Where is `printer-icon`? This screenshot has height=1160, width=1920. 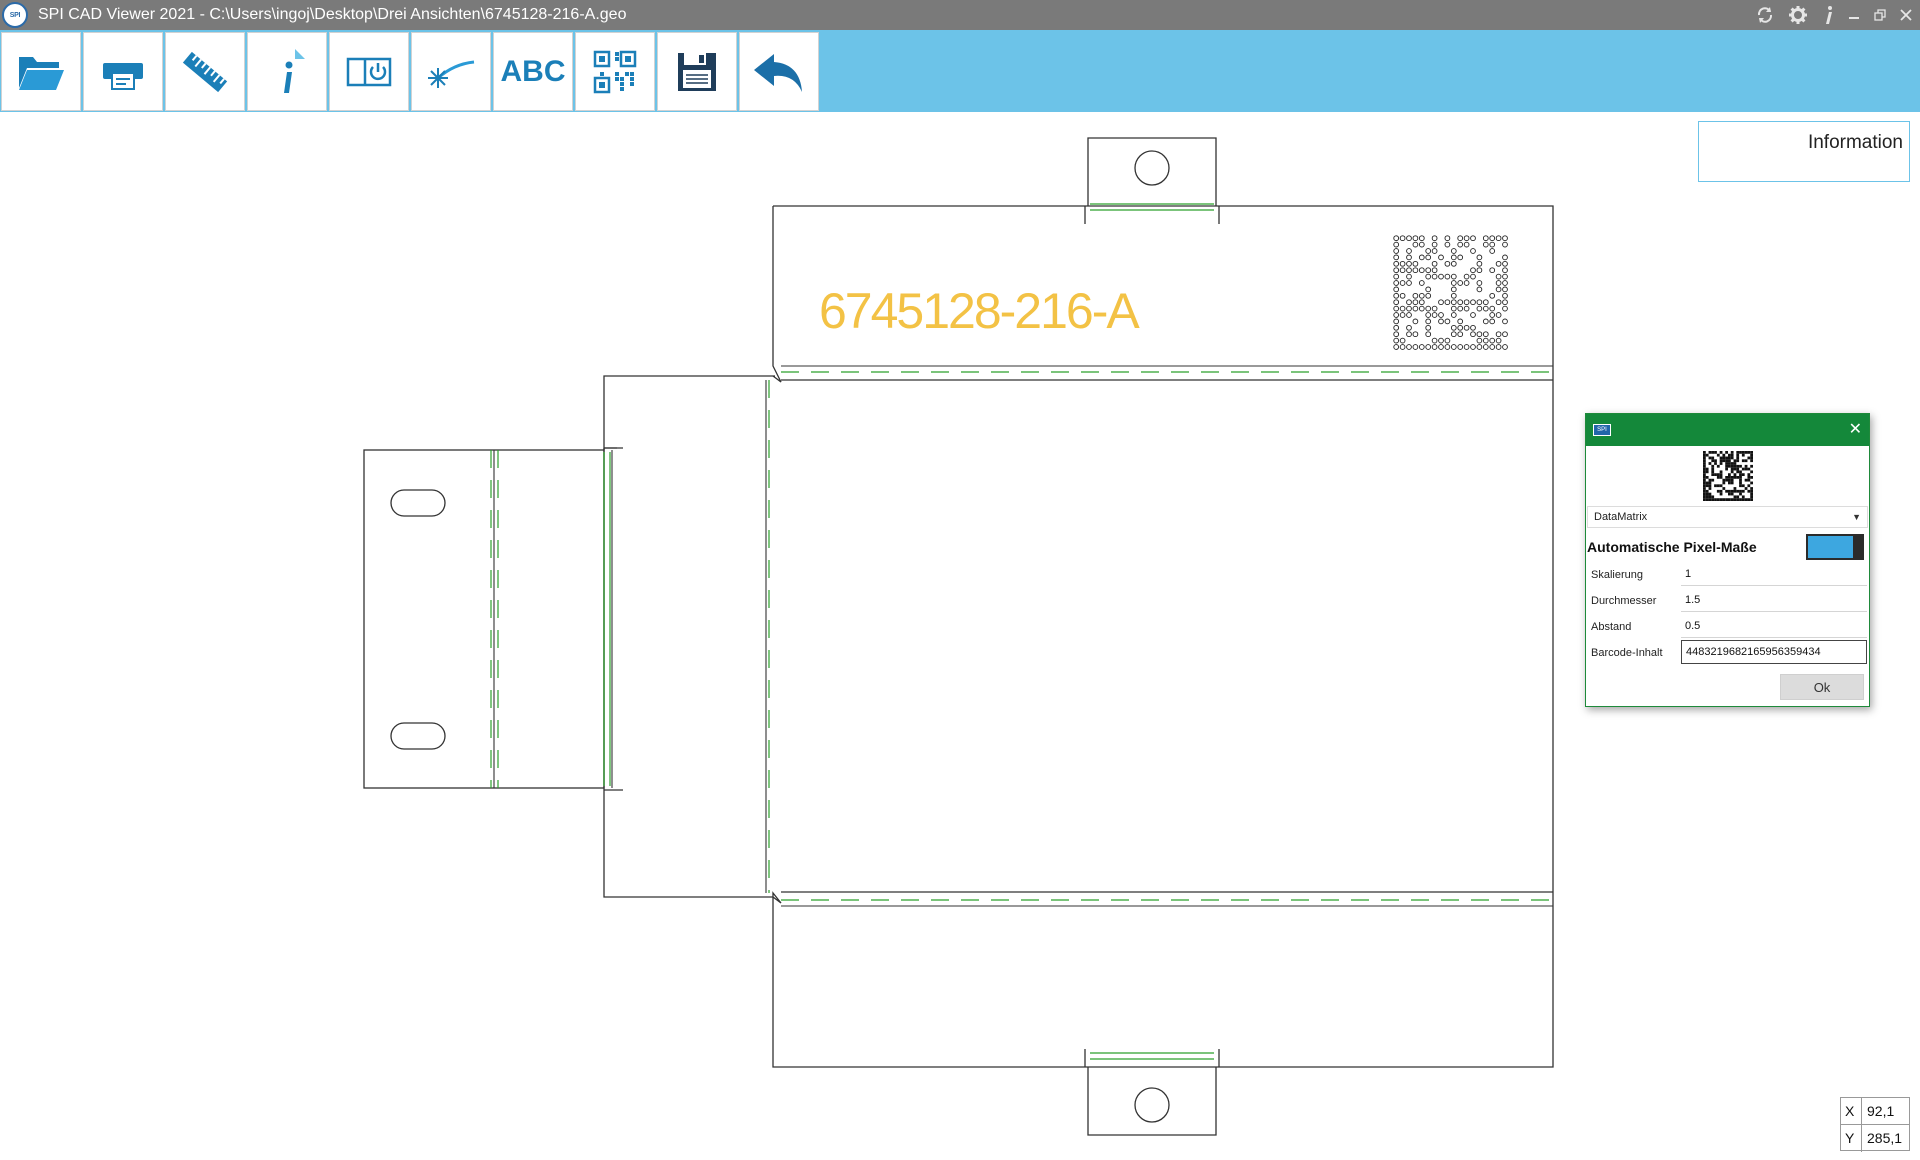 printer-icon is located at coordinates (123, 76).